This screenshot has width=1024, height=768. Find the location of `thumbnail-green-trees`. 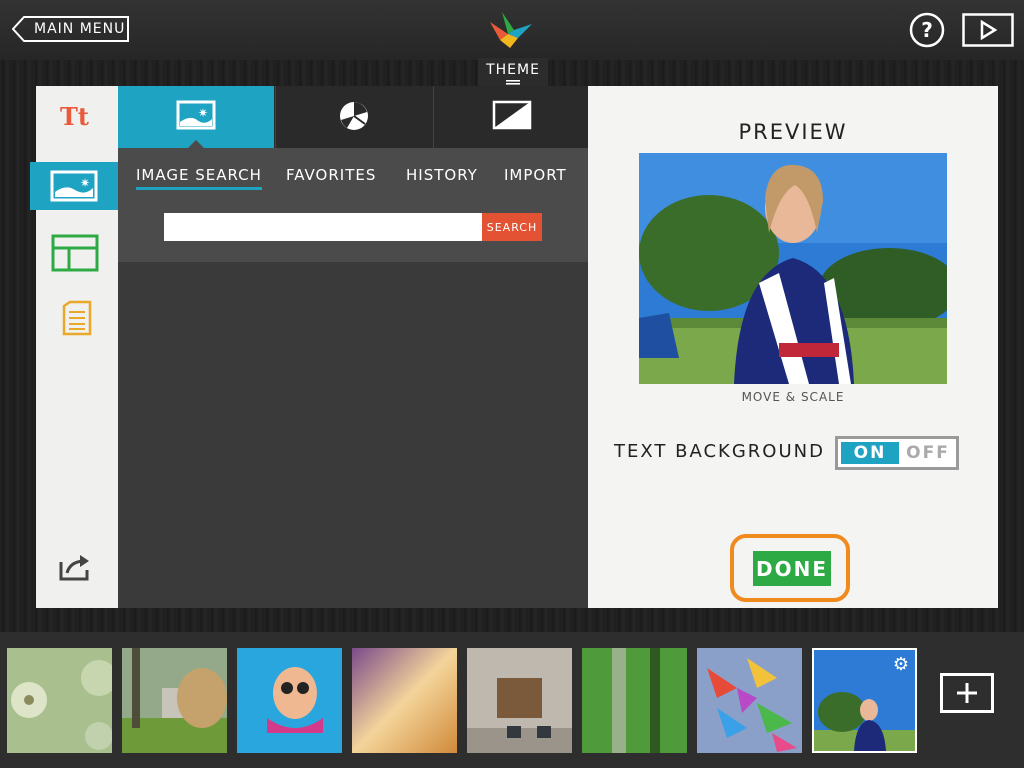

thumbnail-green-trees is located at coordinates (634, 700).